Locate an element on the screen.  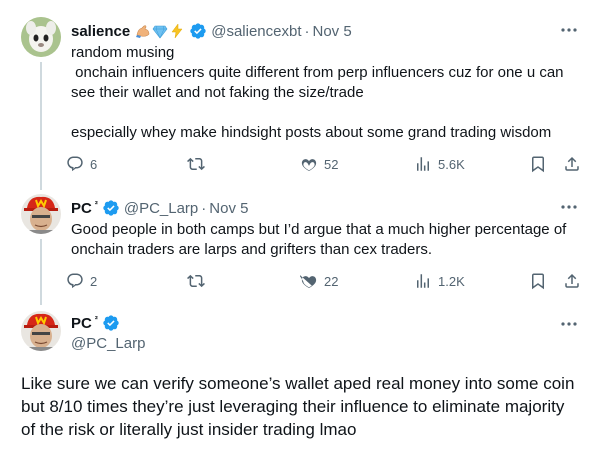
like-count: 22 is located at coordinates (331, 281).